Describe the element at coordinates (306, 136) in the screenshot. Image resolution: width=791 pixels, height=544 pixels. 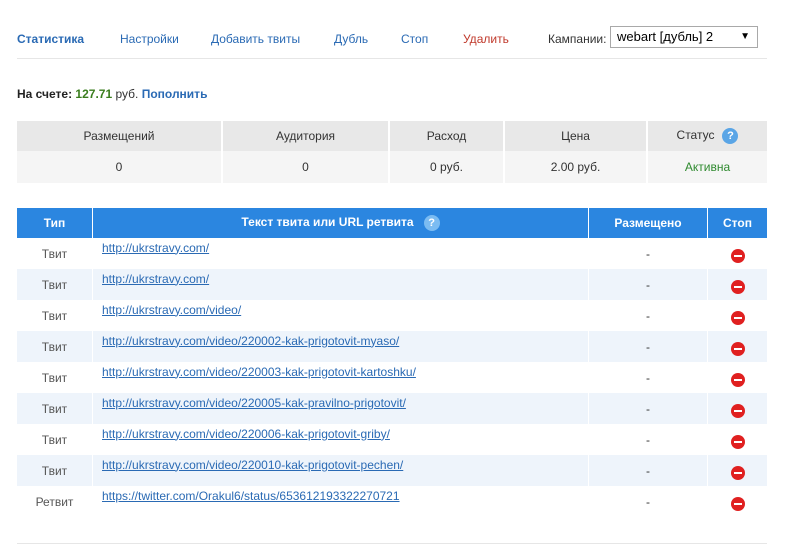
I see `stats-header-audience: Аудитория` at that location.